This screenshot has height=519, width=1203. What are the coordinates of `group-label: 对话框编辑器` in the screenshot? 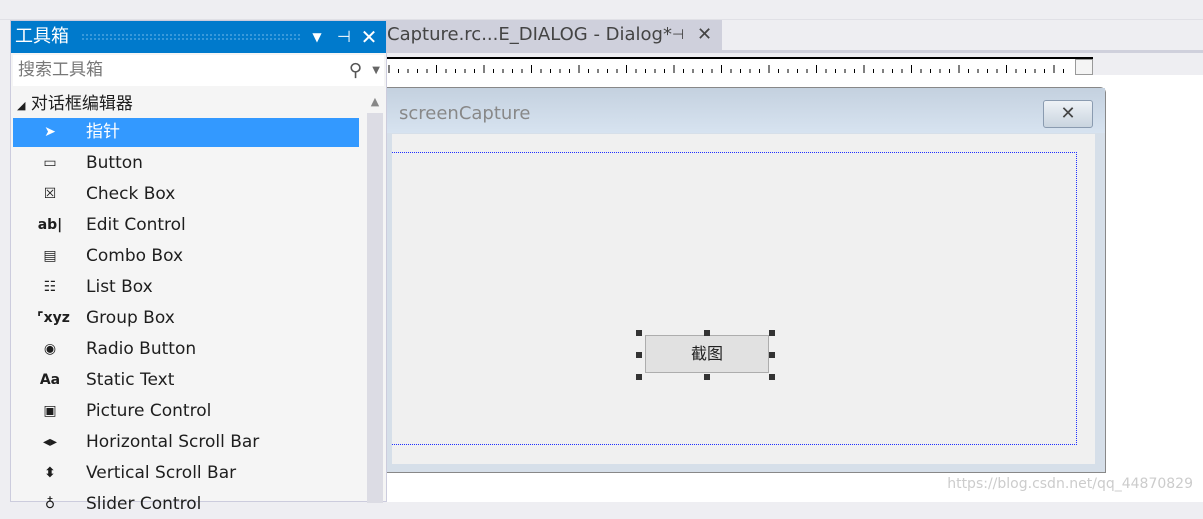 It's located at (81, 104).